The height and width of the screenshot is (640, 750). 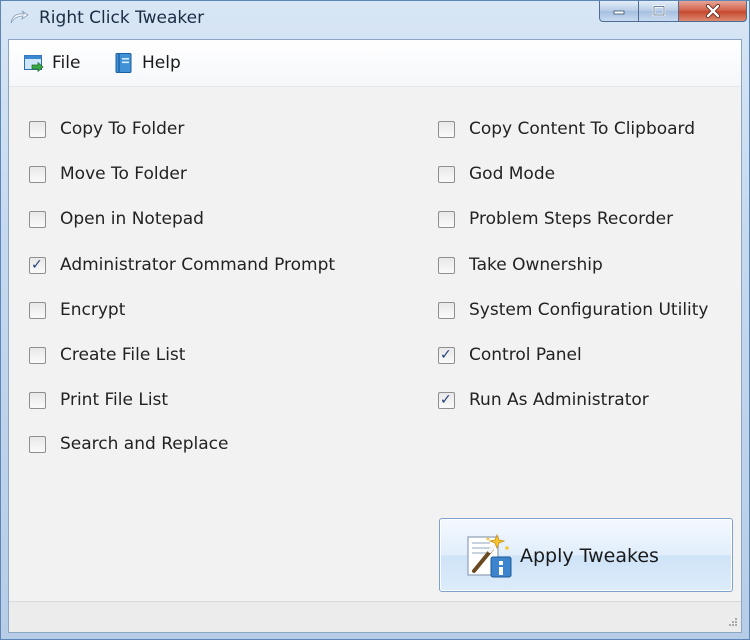 I want to click on option-move-to-folder: Move To Folder, so click(x=108, y=174).